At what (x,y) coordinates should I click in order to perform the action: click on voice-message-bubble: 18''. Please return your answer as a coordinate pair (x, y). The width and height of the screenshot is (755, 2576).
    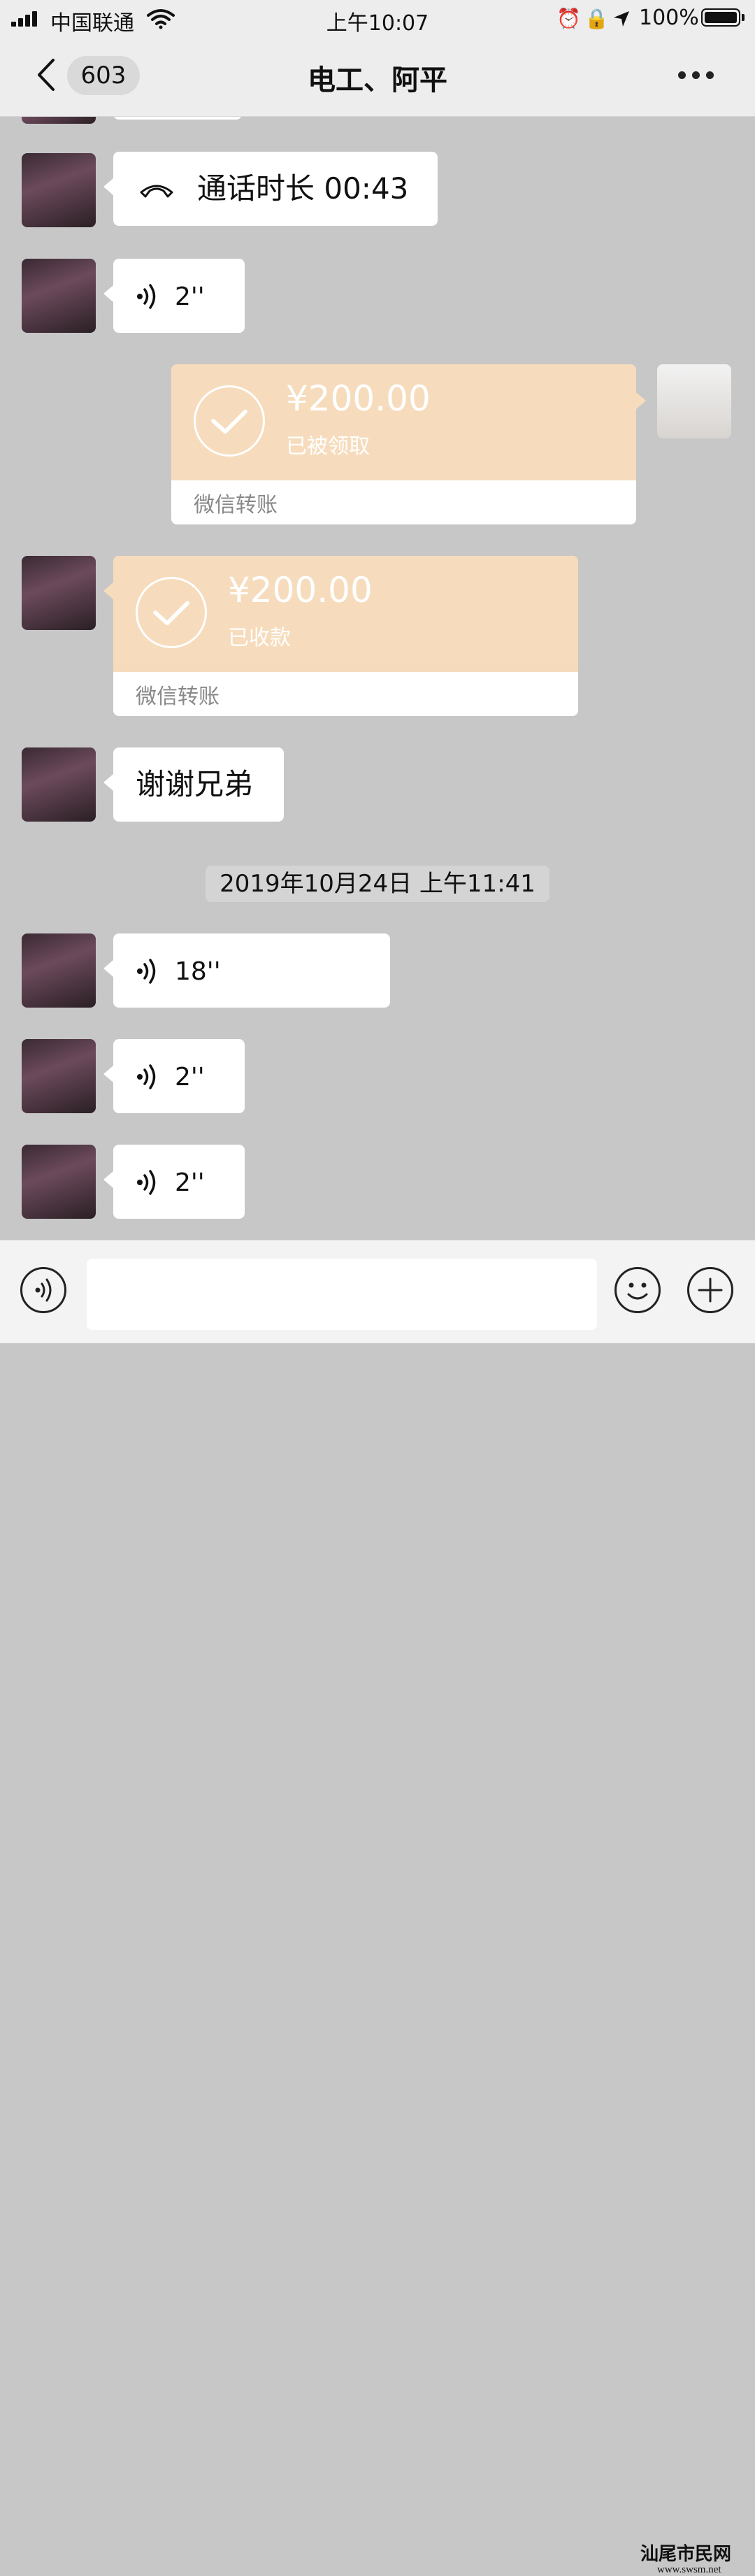
    Looking at the image, I should click on (246, 970).